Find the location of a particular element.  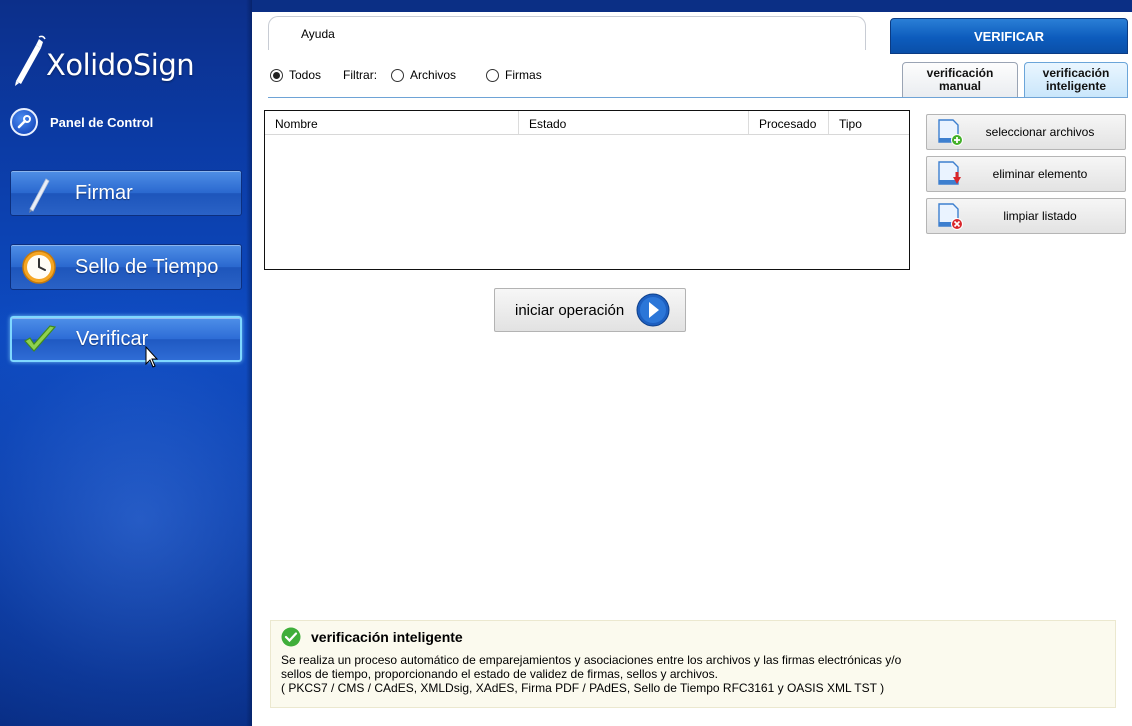

tab-line2: manual is located at coordinates (959, 86).